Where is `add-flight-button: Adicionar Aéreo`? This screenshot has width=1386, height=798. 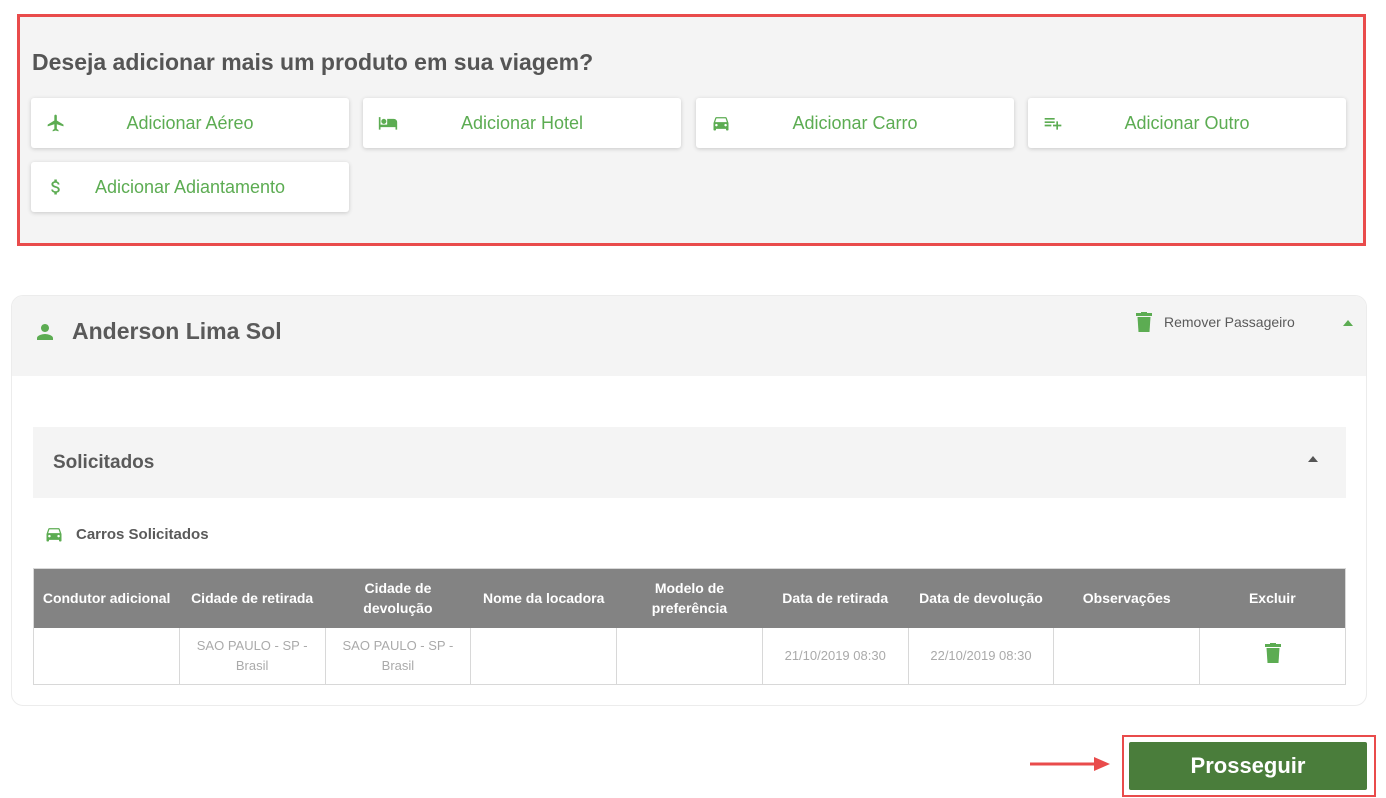
add-flight-button: Adicionar Aéreo is located at coordinates (190, 123).